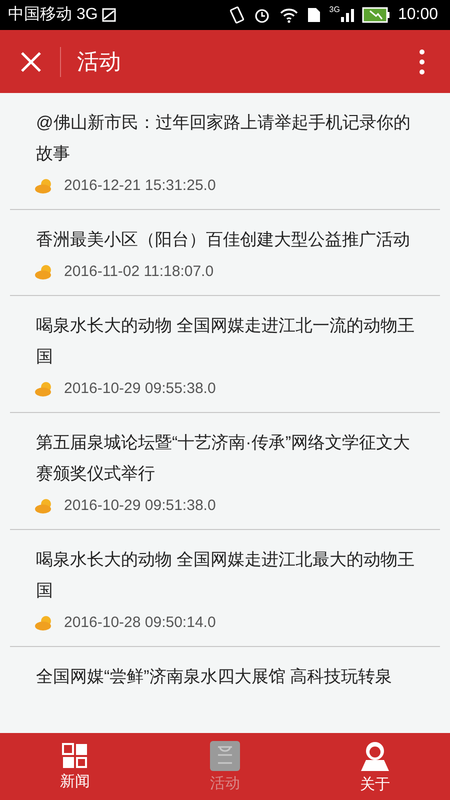 The height and width of the screenshot is (800, 450). Describe the element at coordinates (375, 756) in the screenshot. I see `person-icon` at that location.